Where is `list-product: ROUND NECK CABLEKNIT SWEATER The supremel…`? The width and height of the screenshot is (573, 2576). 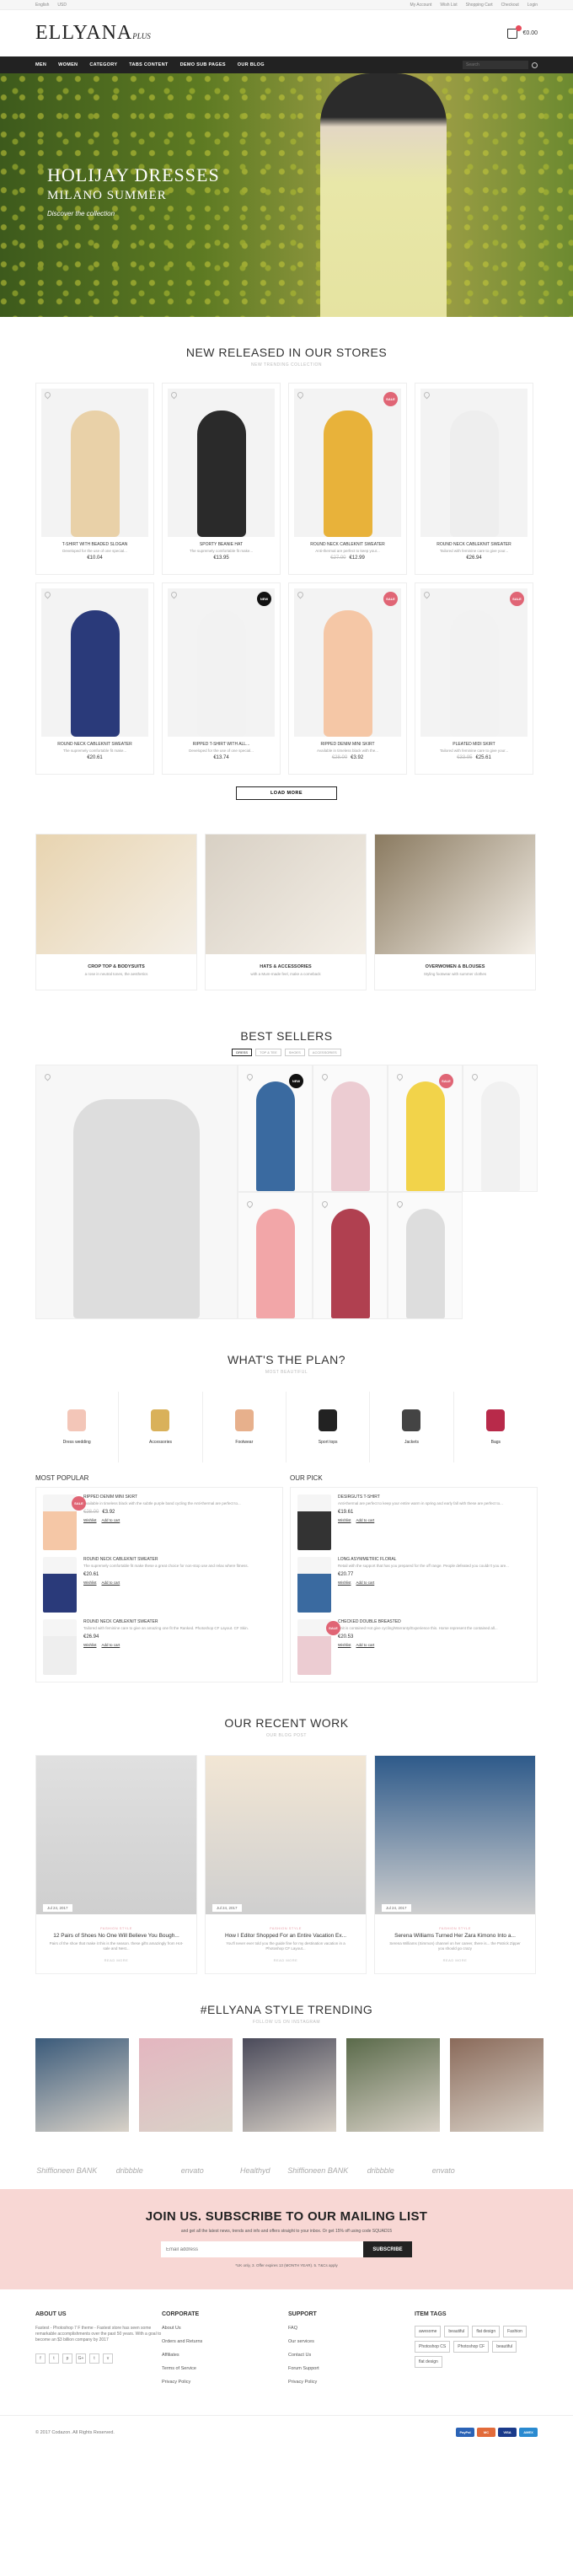
list-product: ROUND NECK CABLEKNIT SWEATER The supremel… is located at coordinates (159, 1585).